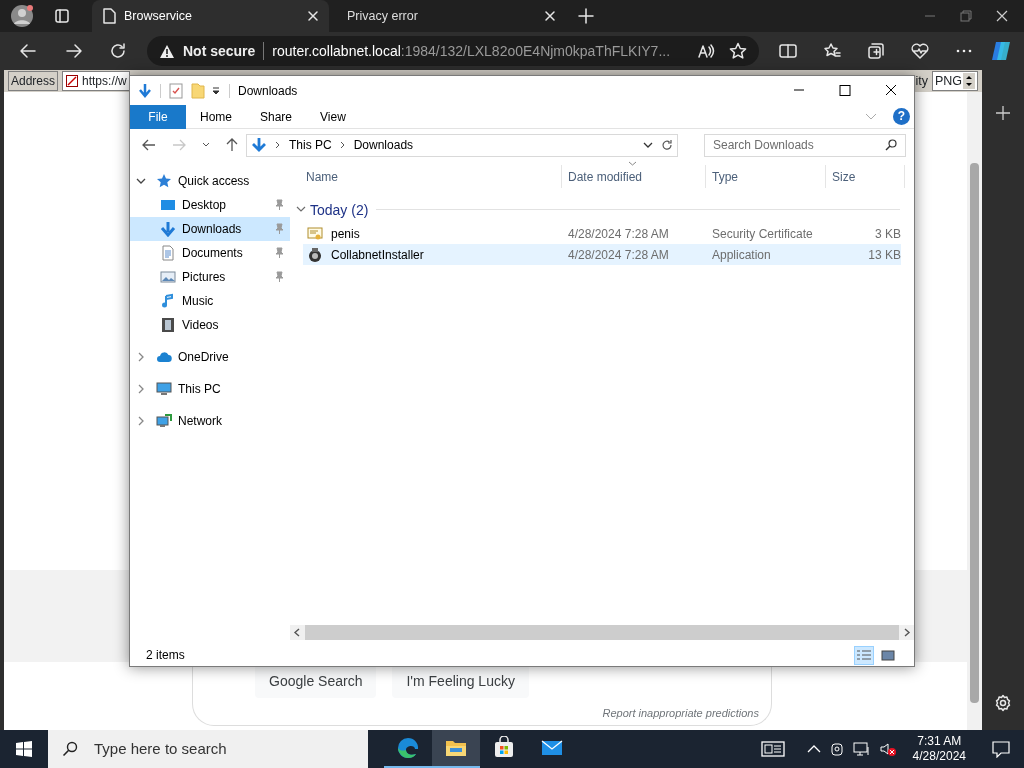 This screenshot has width=1024, height=768. I want to click on breadcrumb-item: This PC, so click(310, 145).